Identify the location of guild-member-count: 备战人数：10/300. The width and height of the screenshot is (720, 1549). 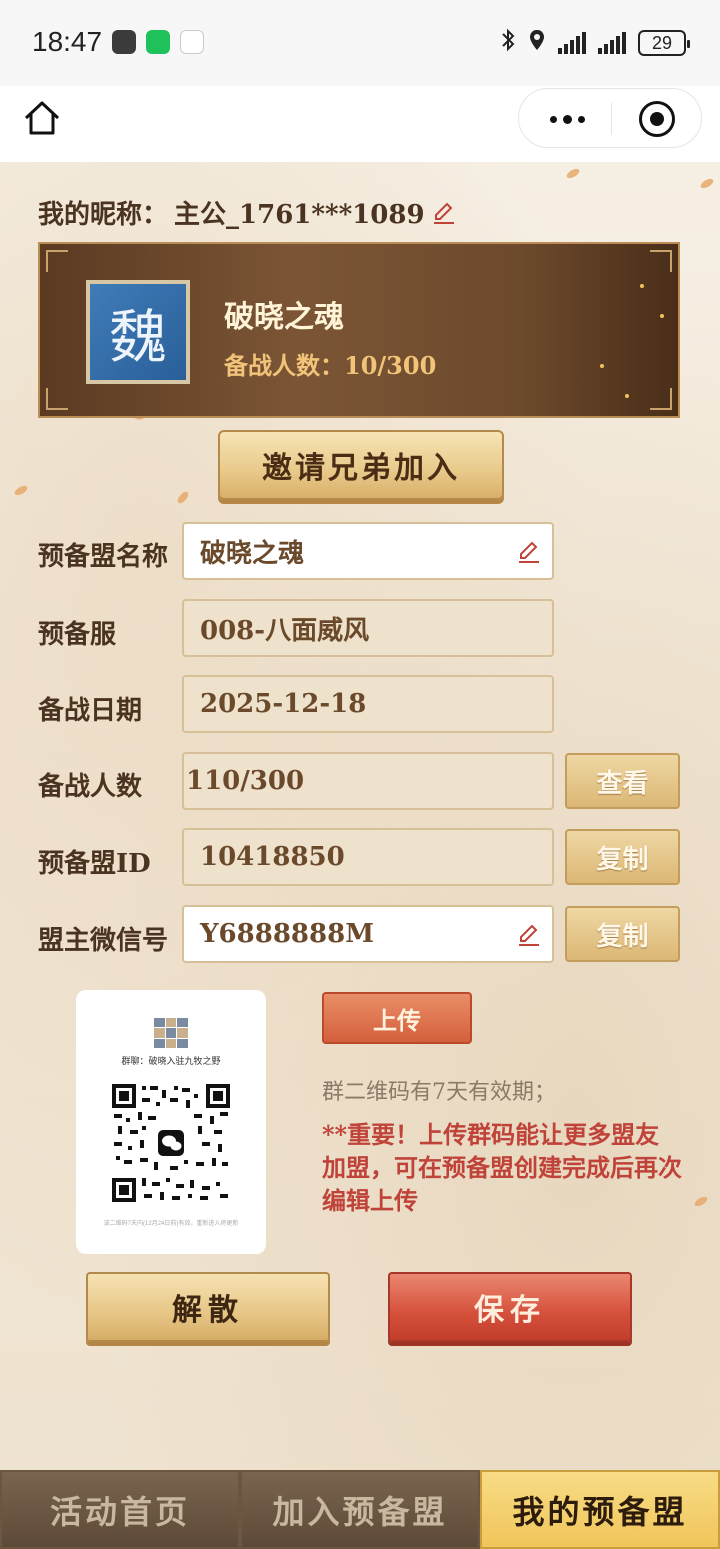
(330, 363).